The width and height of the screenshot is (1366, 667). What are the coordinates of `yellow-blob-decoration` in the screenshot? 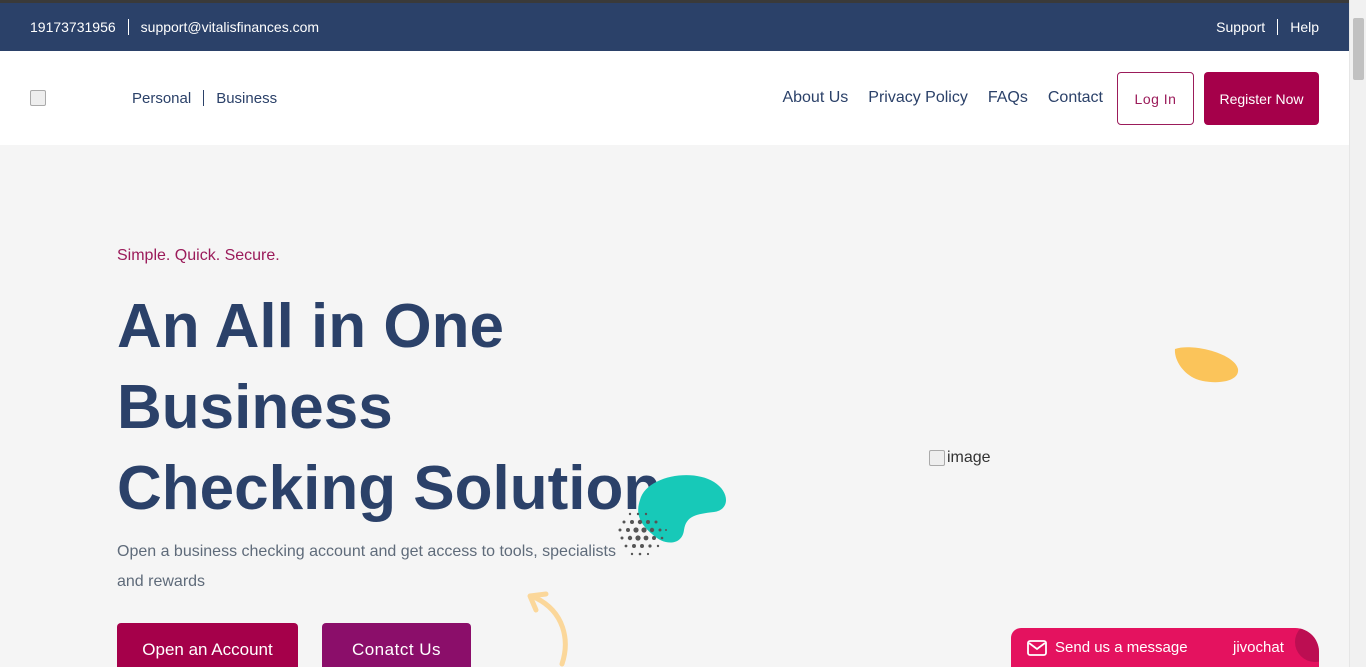 It's located at (1206, 365).